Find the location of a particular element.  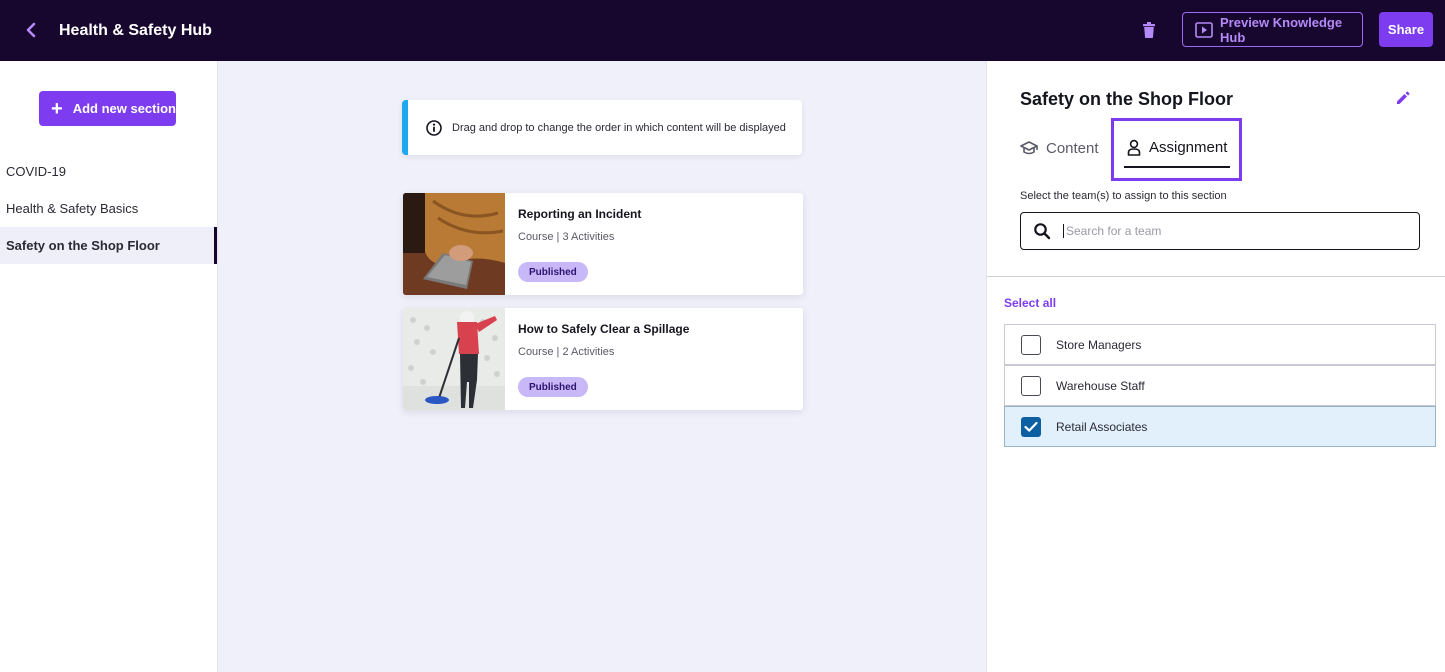

course-title: Reporting an Incident is located at coordinates (580, 214).